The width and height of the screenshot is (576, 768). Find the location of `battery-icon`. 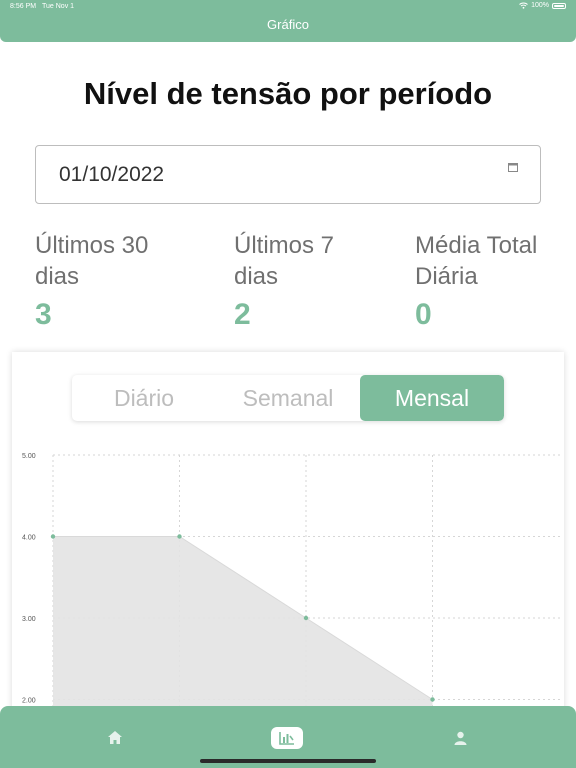

battery-icon is located at coordinates (559, 5).